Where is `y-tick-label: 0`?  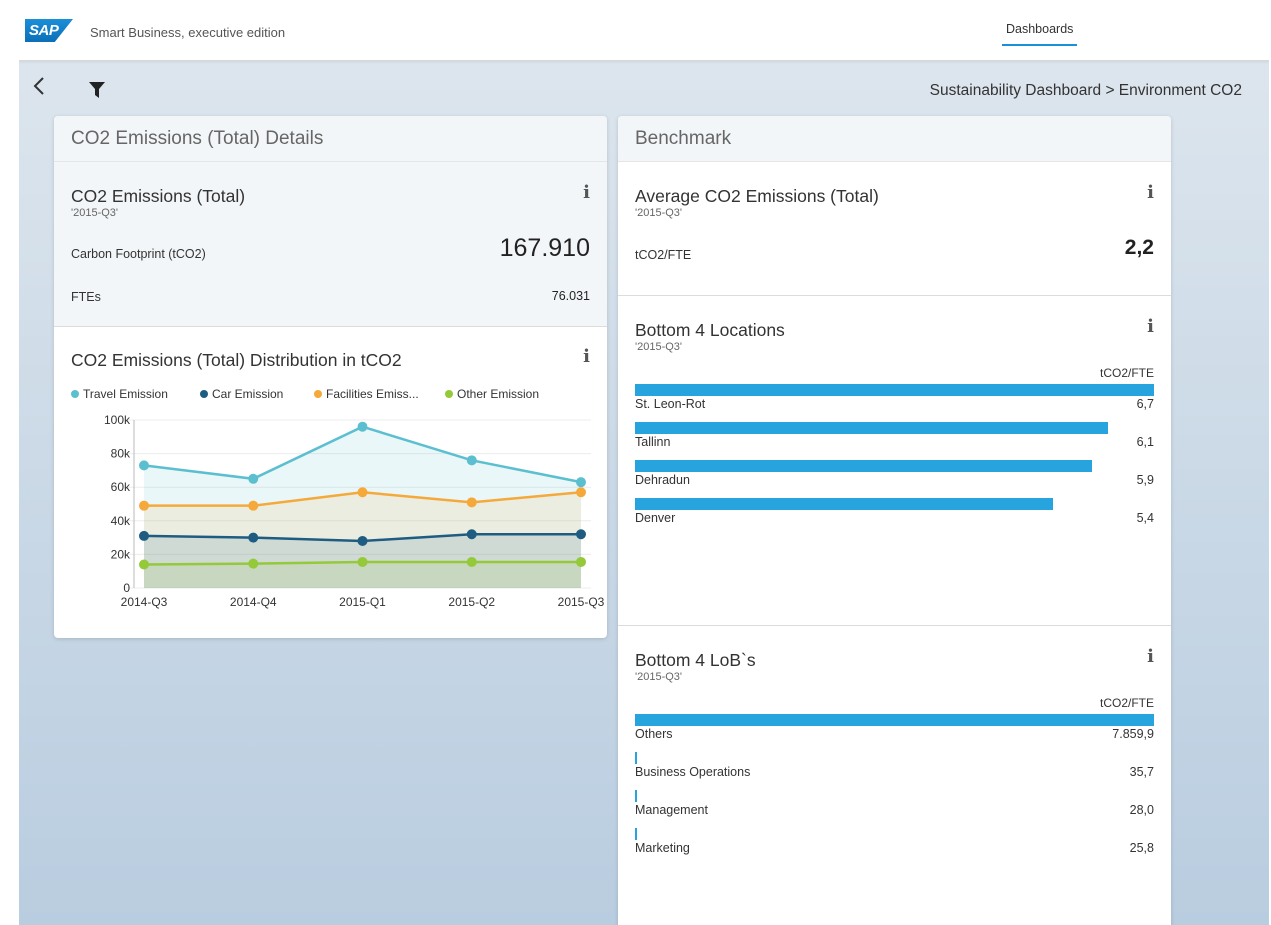 y-tick-label: 0 is located at coordinates (126, 588).